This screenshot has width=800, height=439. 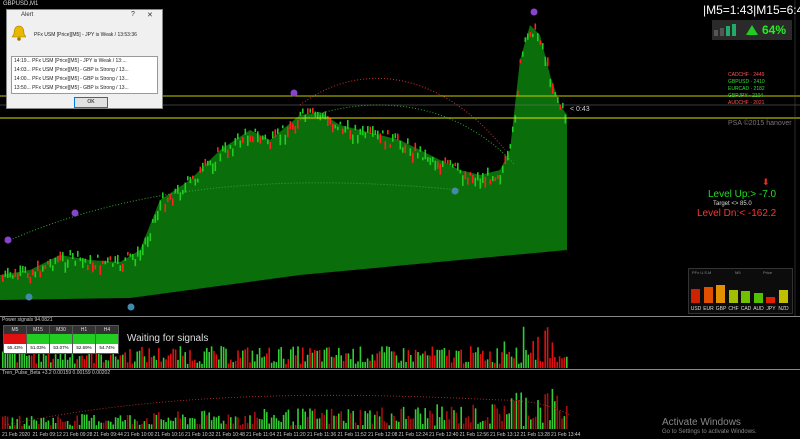 I want to click on time-tick: 21 Feb 10:00, so click(x=139, y=435).